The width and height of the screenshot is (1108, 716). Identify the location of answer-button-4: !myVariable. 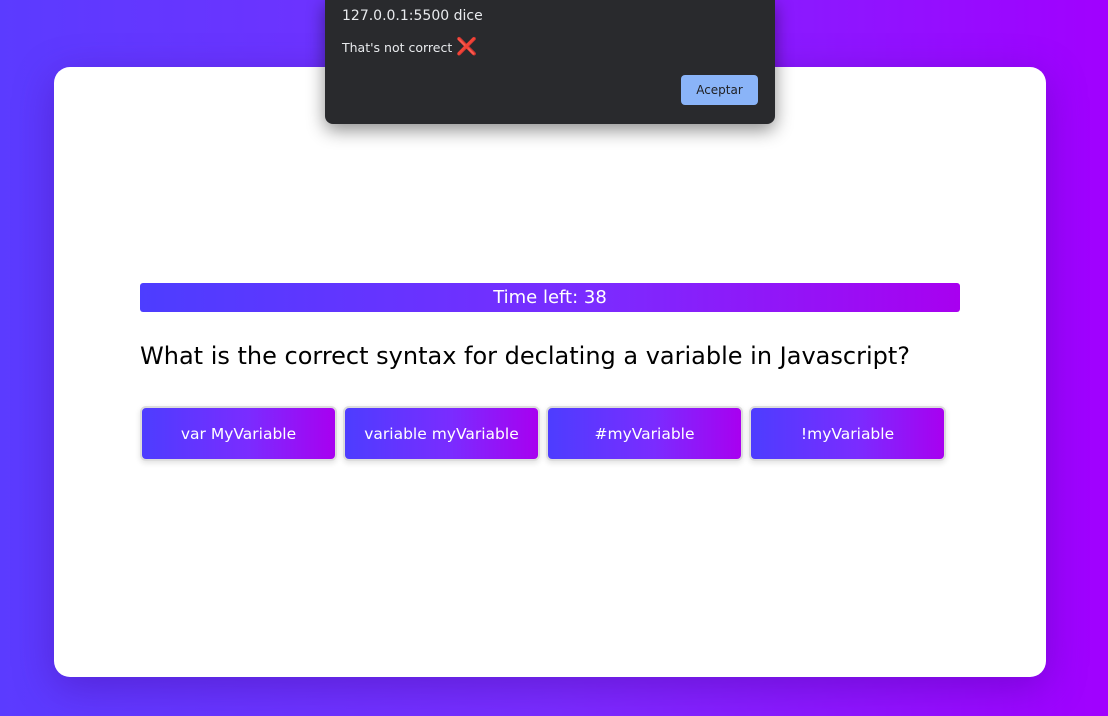
(847, 433).